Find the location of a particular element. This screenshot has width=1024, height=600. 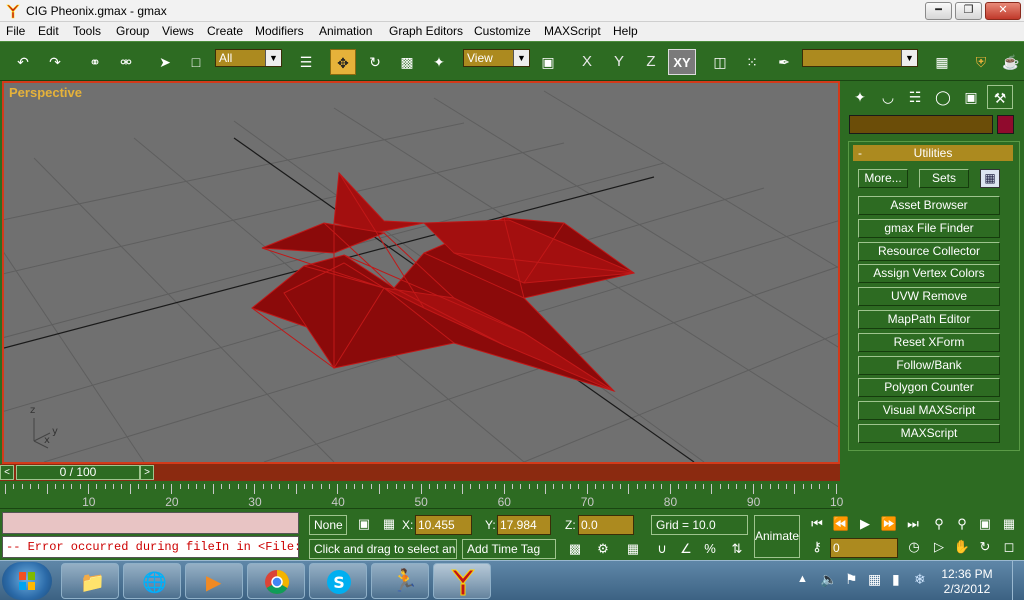

field-of-view-button: ▷ is located at coordinates (939, 547).